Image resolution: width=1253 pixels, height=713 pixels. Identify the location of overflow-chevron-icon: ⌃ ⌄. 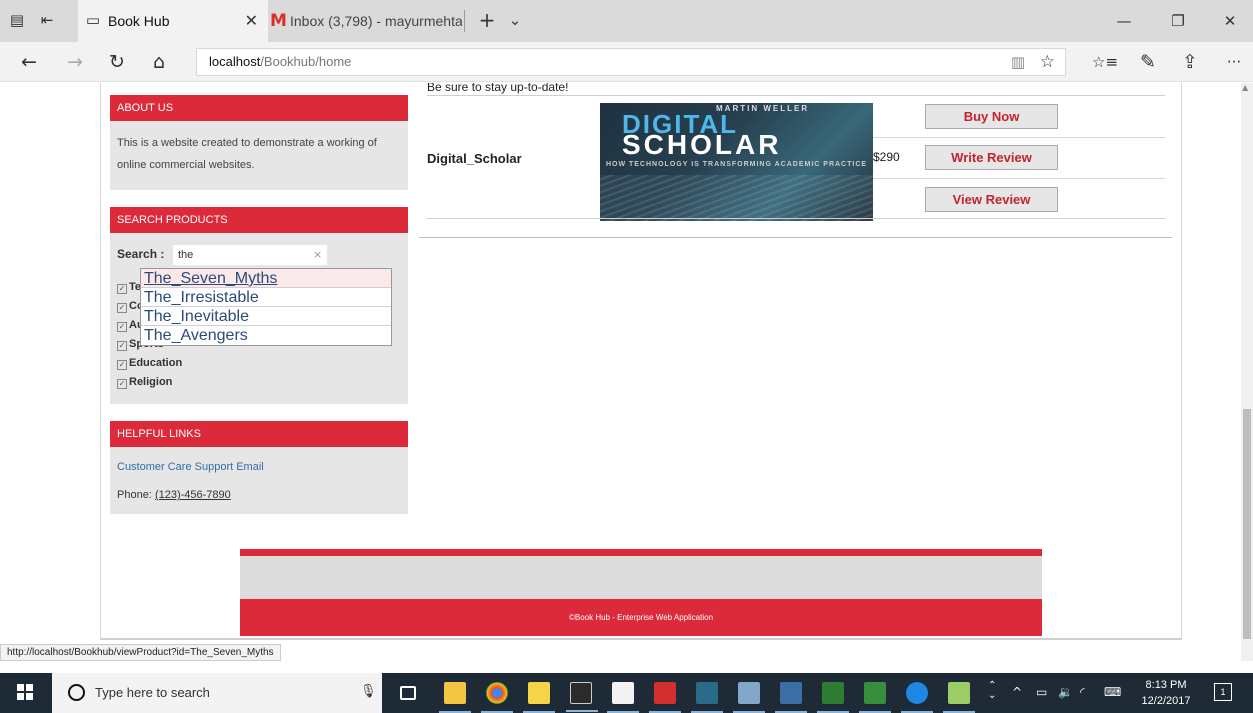
(992, 691).